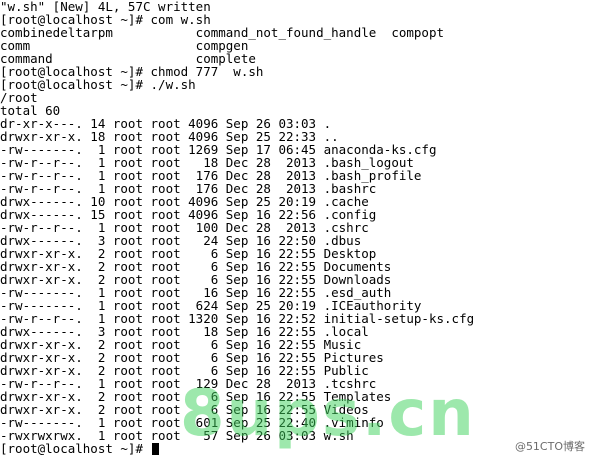  Describe the element at coordinates (19, 97) in the screenshot. I see `terminal-line: /root` at that location.